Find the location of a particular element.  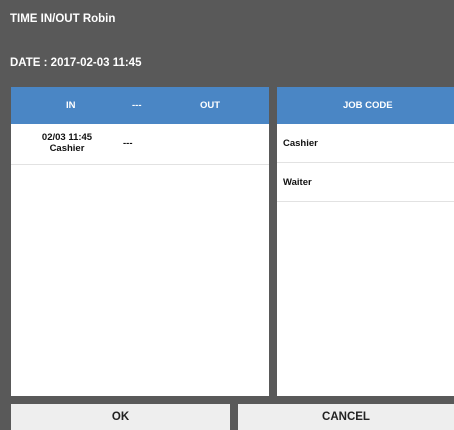

time-in-job: Cashier is located at coordinates (67, 148).